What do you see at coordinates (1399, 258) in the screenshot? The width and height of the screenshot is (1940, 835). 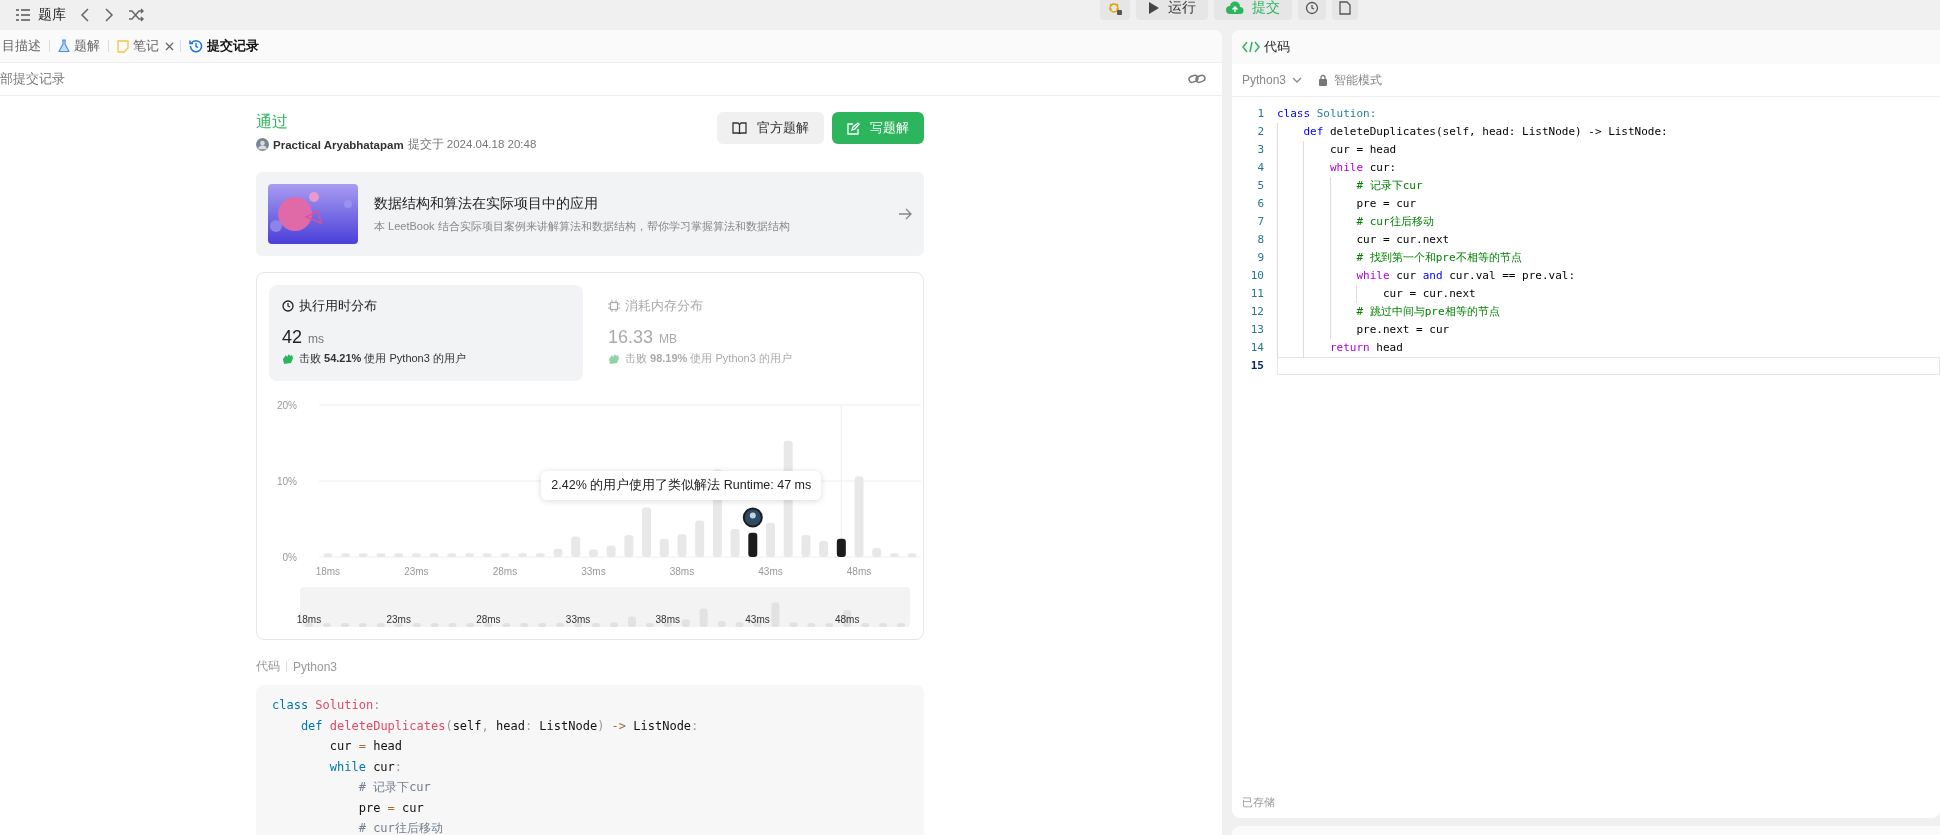 I see `code-line: # 找到第一个和pre不相等的节点` at bounding box center [1399, 258].